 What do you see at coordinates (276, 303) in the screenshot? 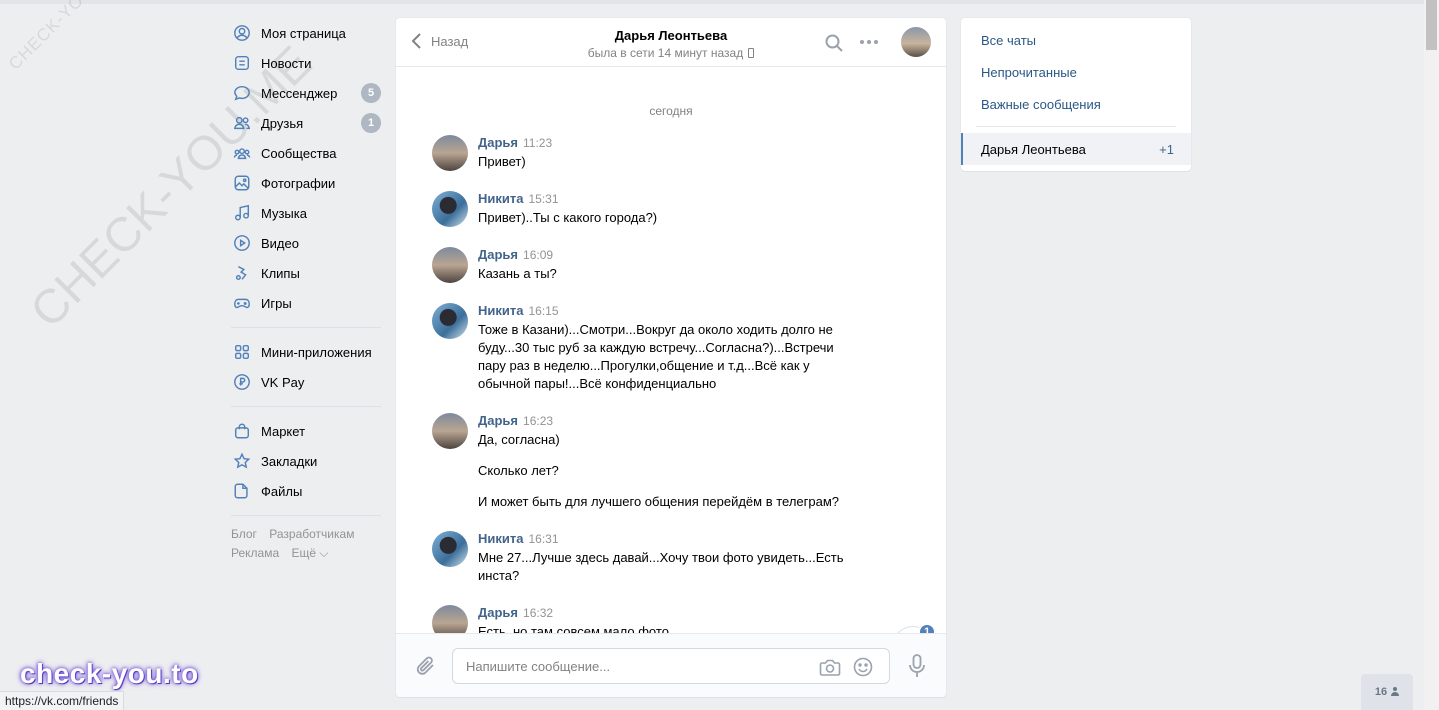
I see `nav-label: Игры` at bounding box center [276, 303].